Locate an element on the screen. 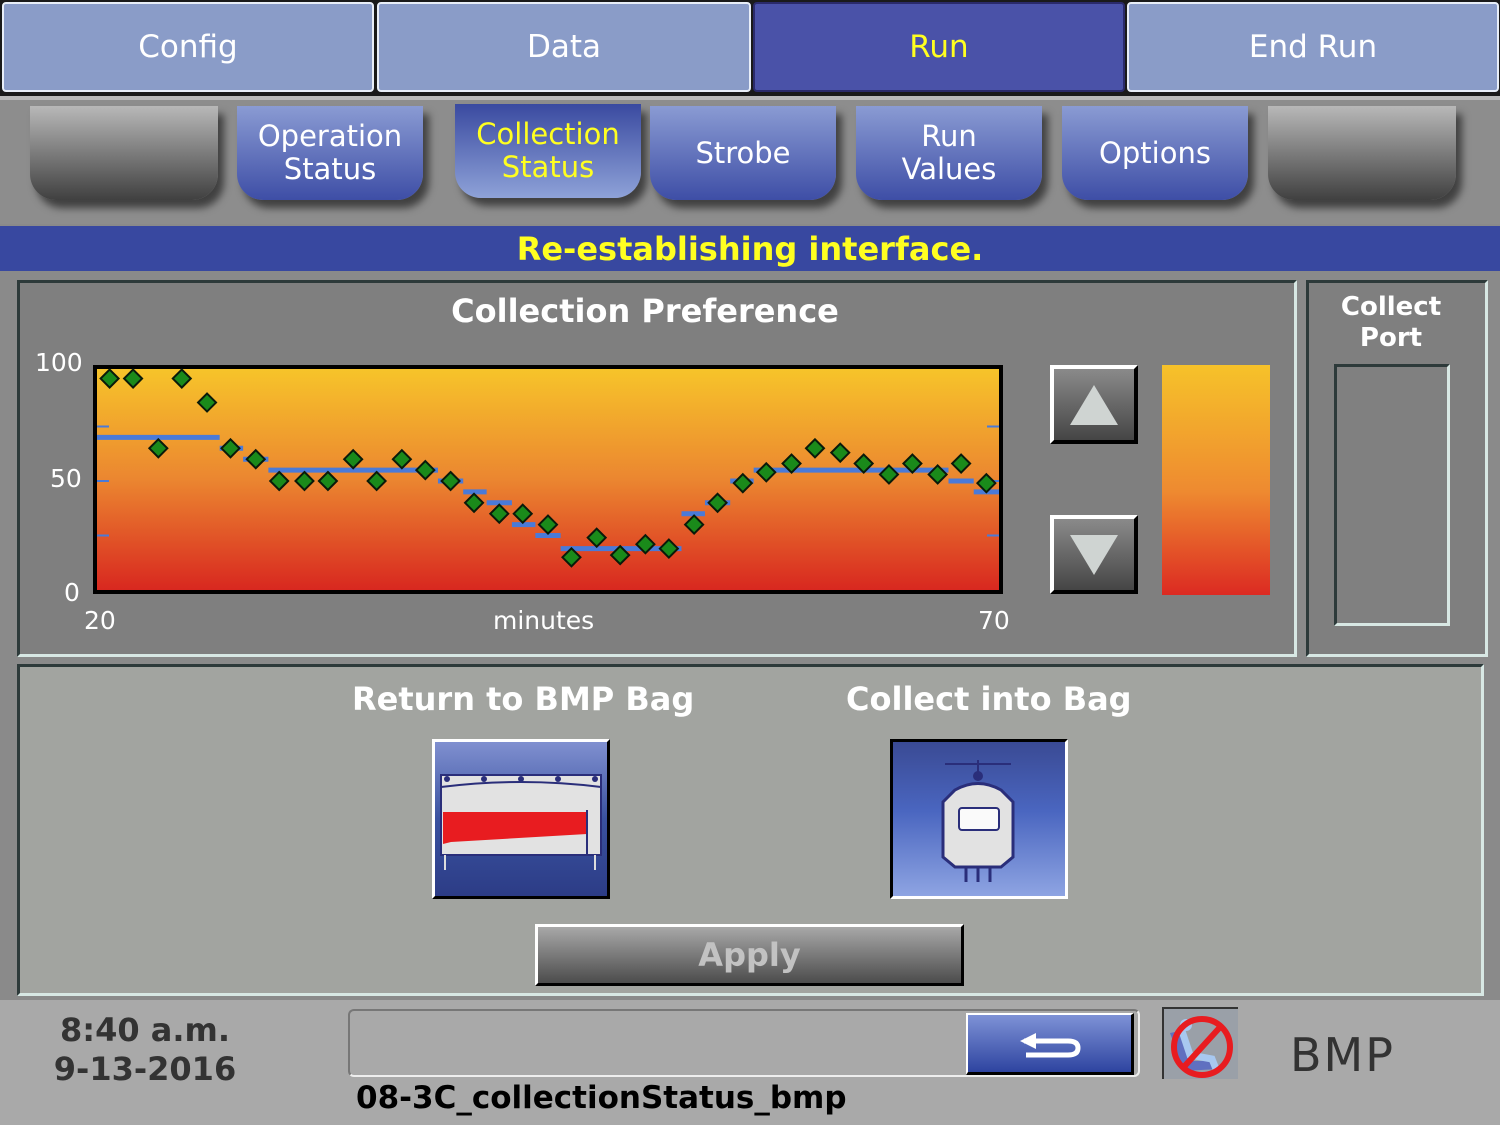  decrease-preference-button is located at coordinates (1094, 554).